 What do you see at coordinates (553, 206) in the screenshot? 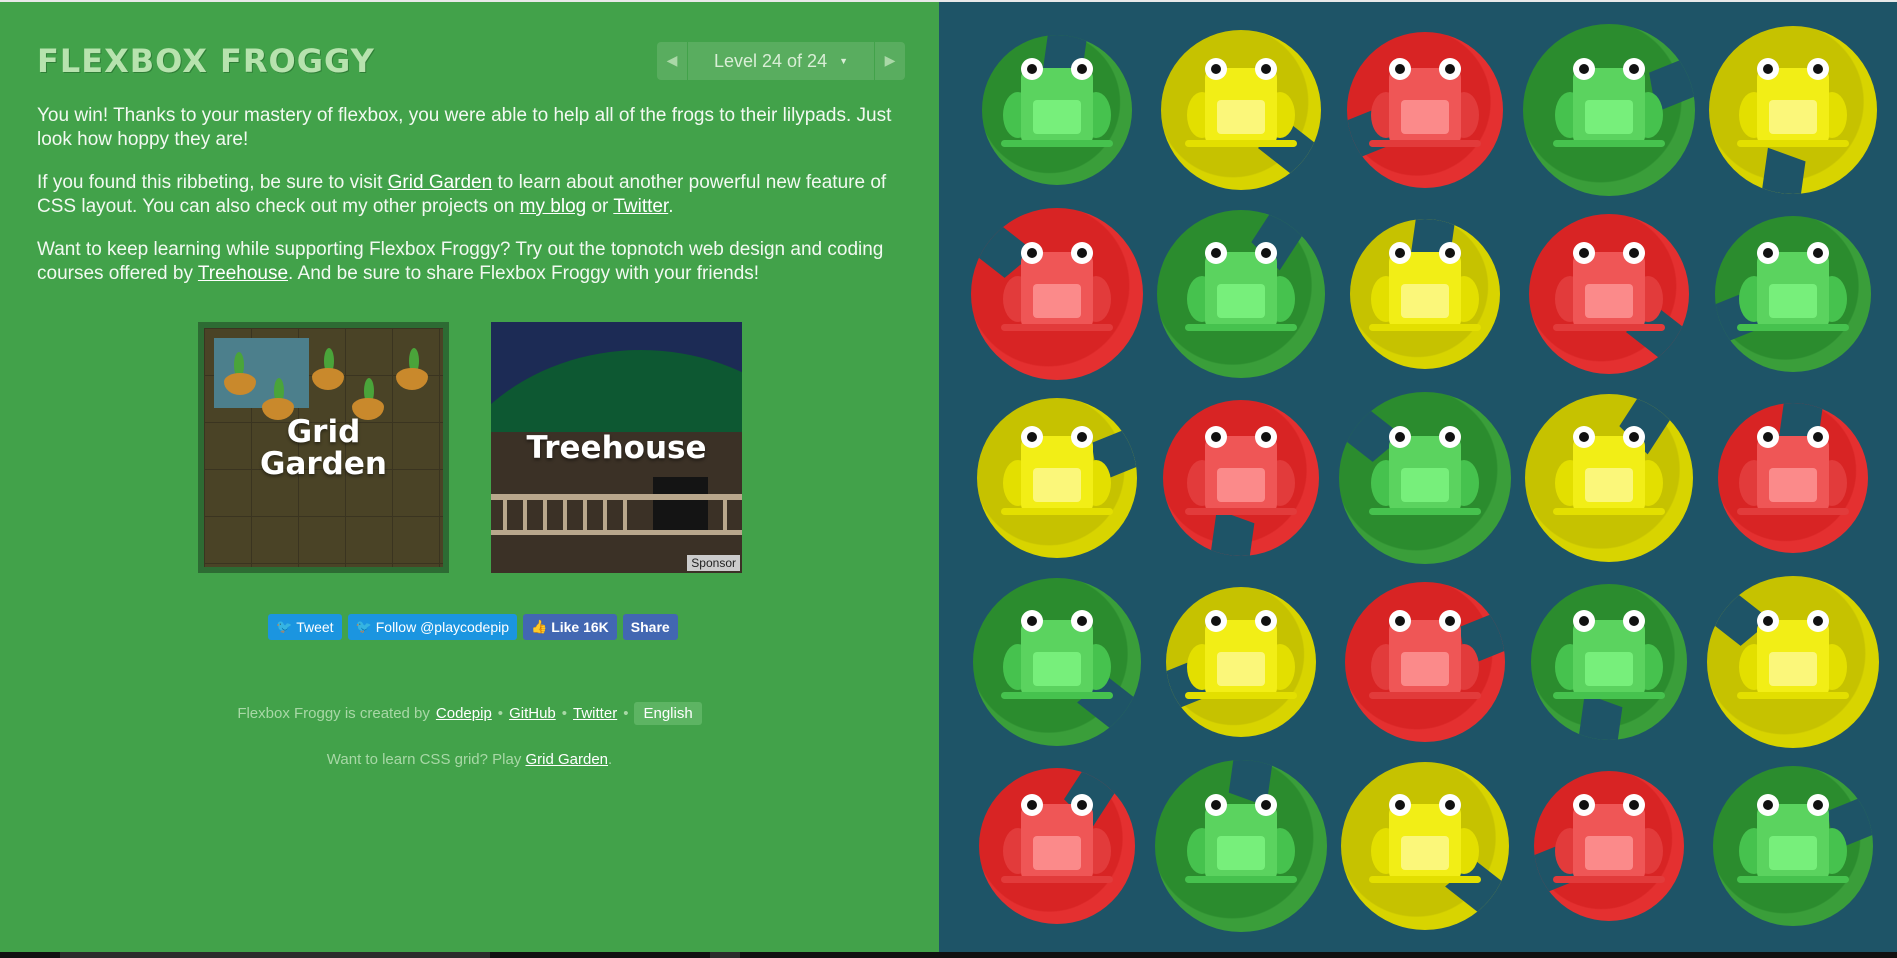
I see `my-blog-link: my blog` at bounding box center [553, 206].